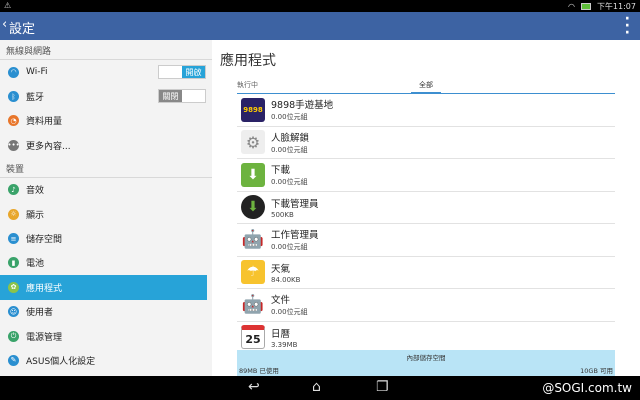  I want to click on sidebar-item-label: Wi-Fi, so click(37, 72).